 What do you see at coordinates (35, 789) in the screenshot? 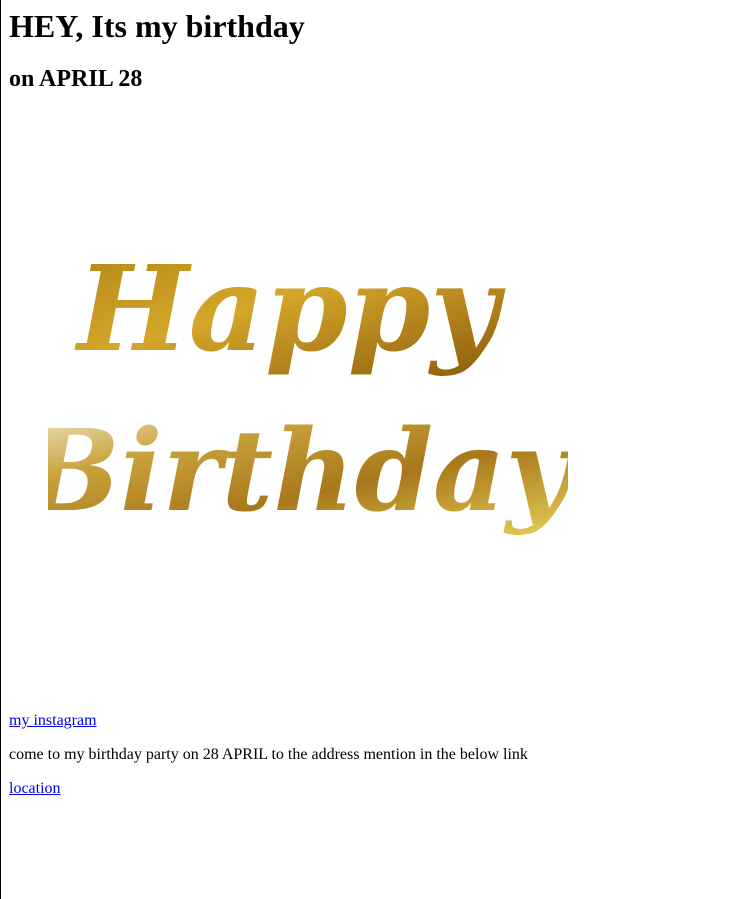
I see `location-link: location` at bounding box center [35, 789].